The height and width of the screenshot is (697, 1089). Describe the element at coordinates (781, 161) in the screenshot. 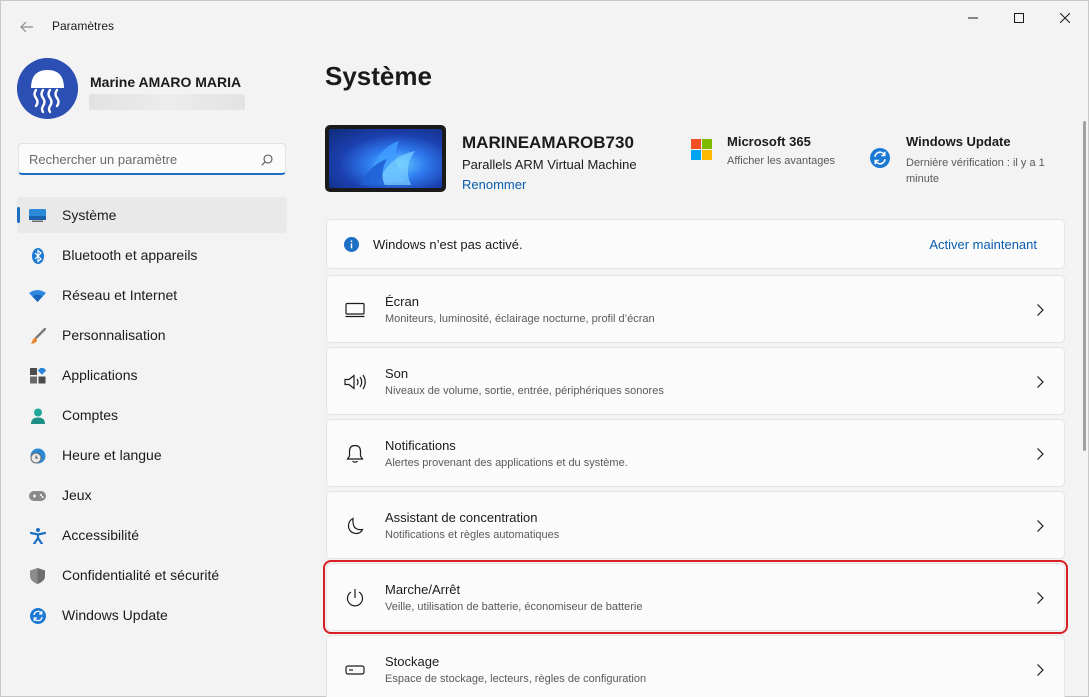

I see `microsoft-365-subtitle: Afficher les avantages` at that location.